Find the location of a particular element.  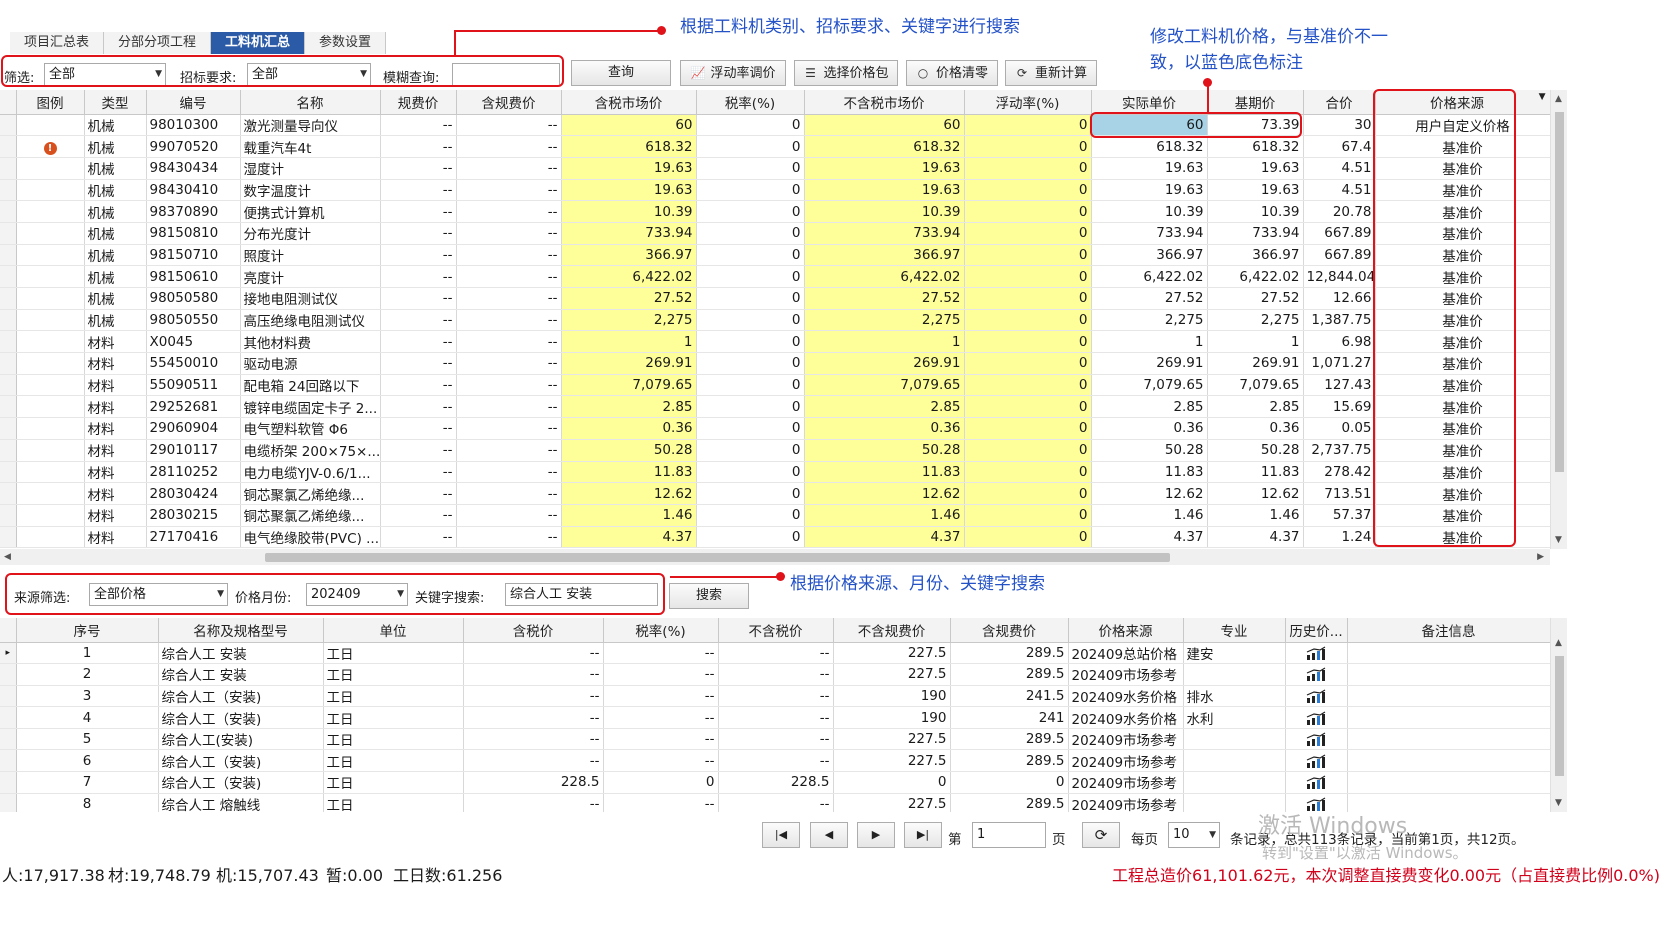

table-row: ▸ 1 综合人工 安装 工日 -- -- -- 227.5 289.5 202409总站价格 建安 is located at coordinates (775, 653).